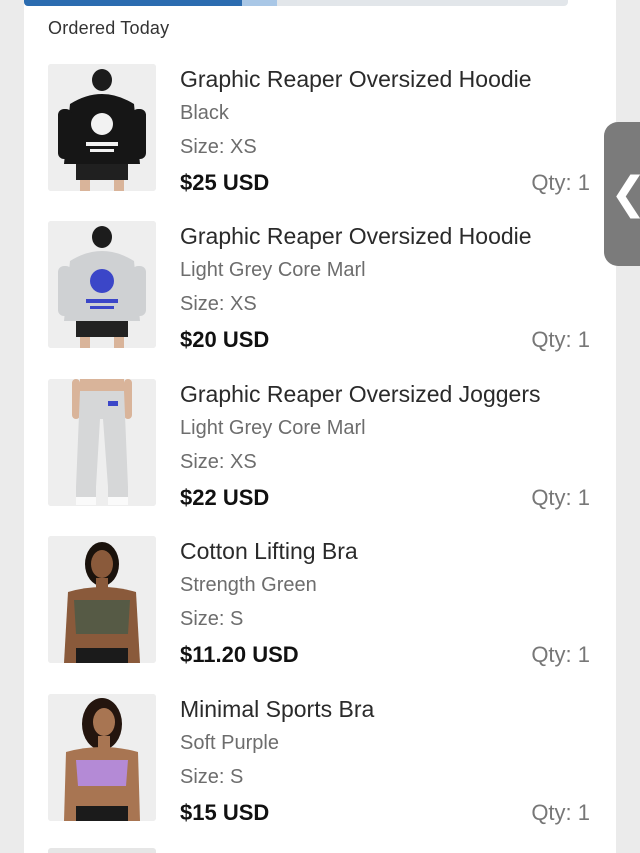  Describe the element at coordinates (259, 3) in the screenshot. I see `progress-secondary` at that location.